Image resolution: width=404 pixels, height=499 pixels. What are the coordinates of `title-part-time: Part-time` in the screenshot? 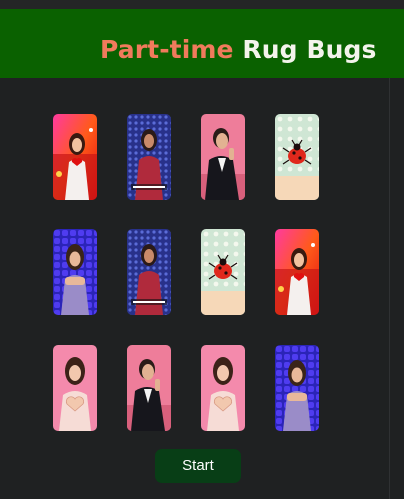 It's located at (167, 49).